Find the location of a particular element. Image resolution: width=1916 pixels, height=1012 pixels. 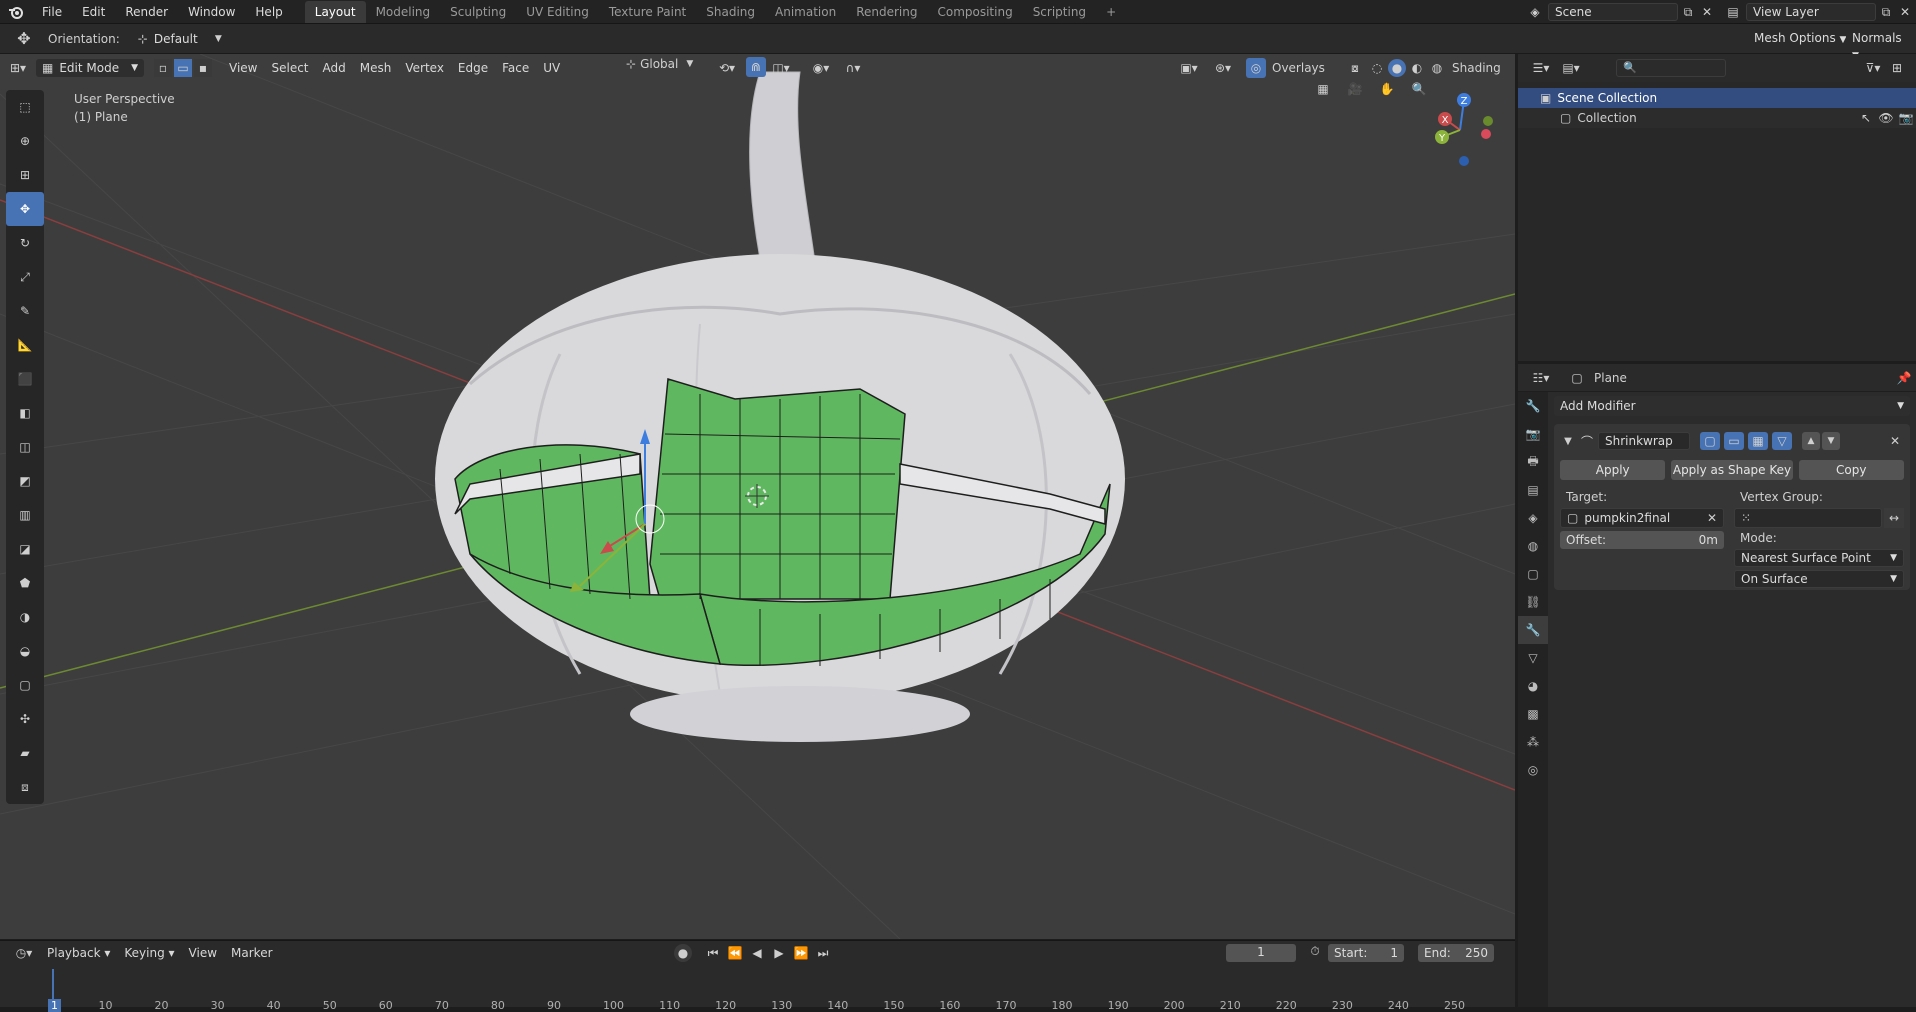

bevel-tool: ◩ is located at coordinates (25, 481).